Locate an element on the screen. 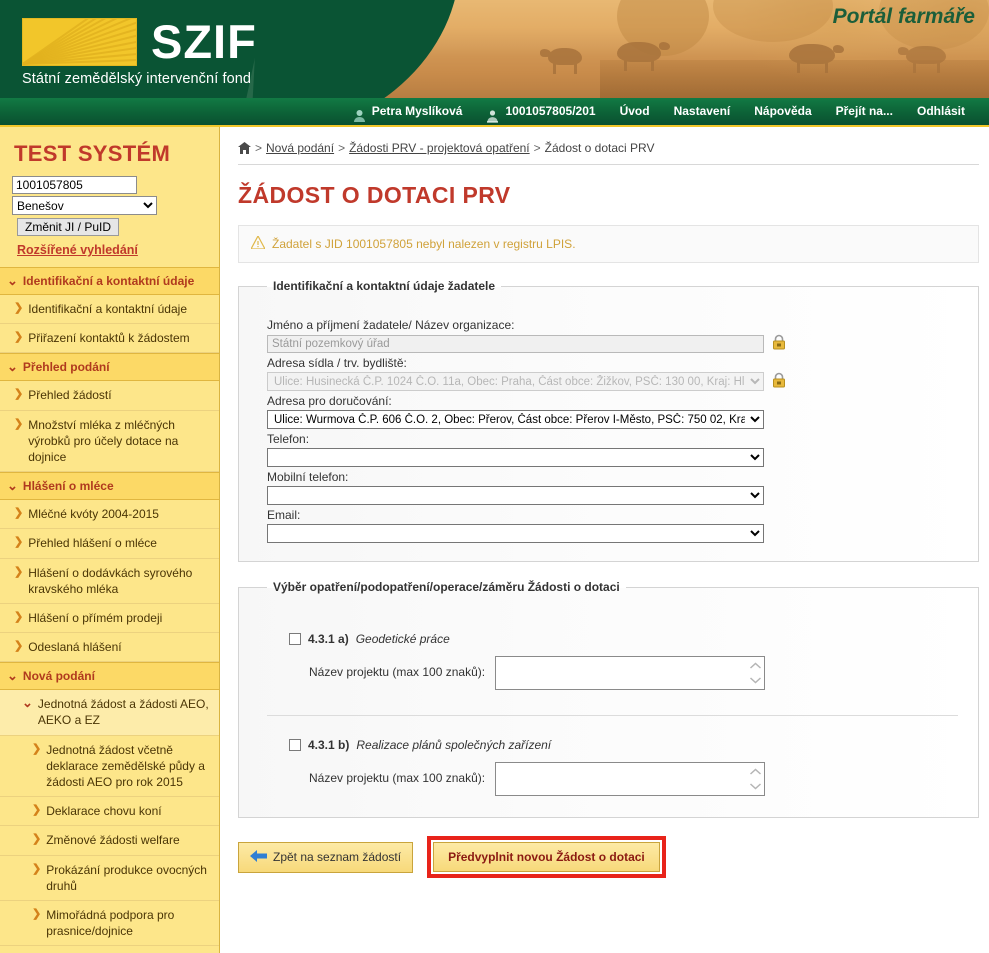 Image resolution: width=989 pixels, height=953 pixels. portal-title: Portál farmáře is located at coordinates (903, 16).